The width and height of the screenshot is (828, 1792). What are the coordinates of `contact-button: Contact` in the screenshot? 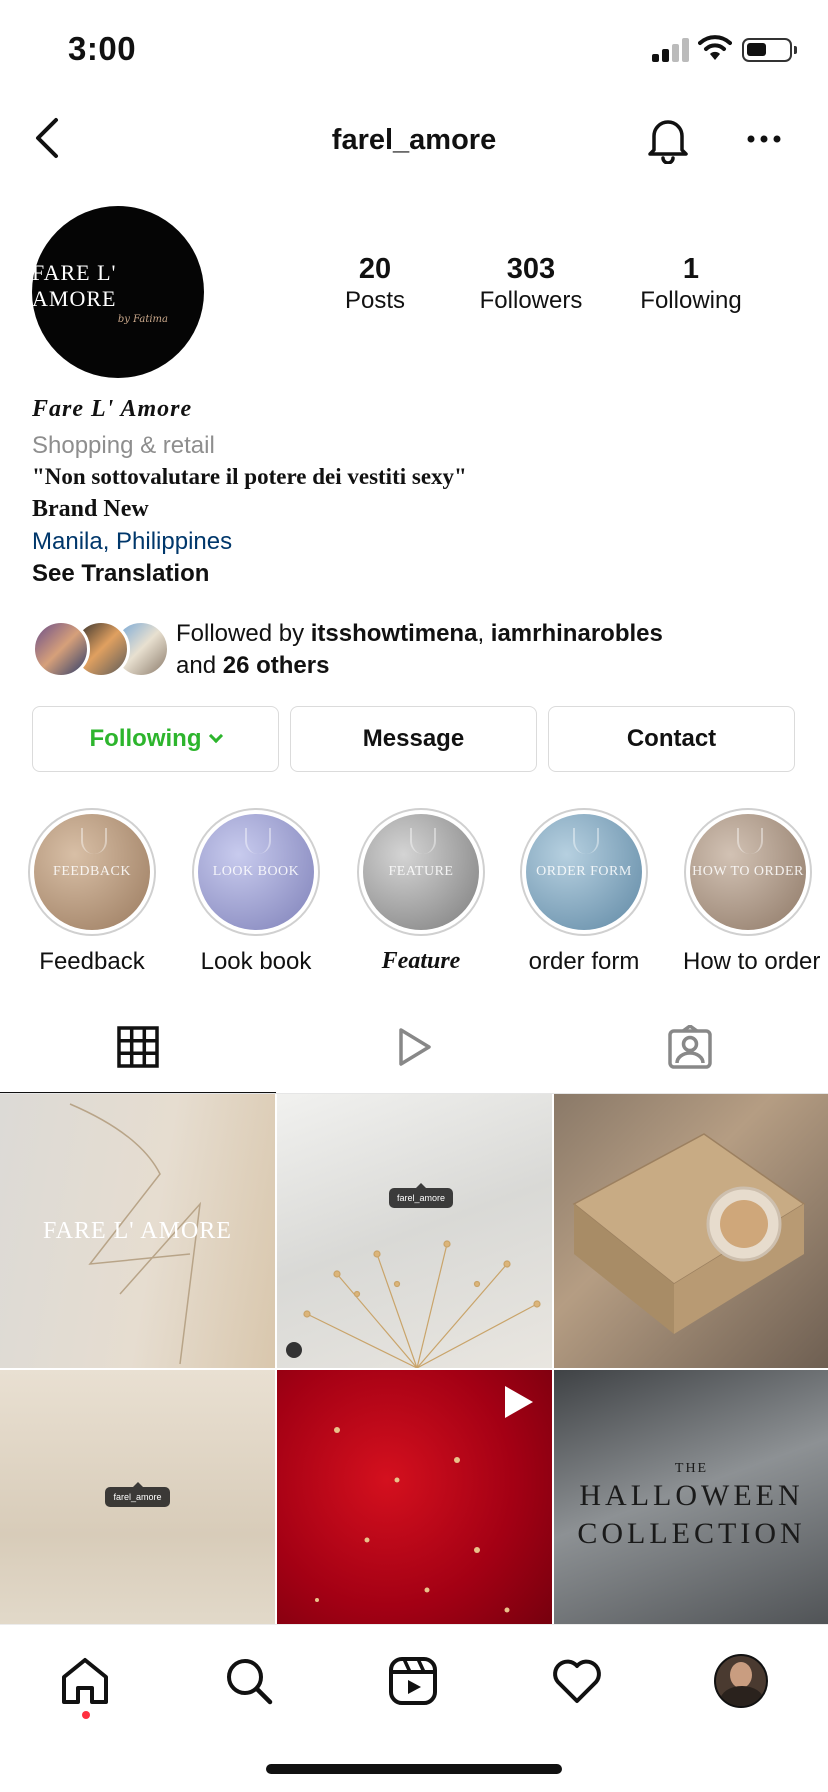 It's located at (671, 739).